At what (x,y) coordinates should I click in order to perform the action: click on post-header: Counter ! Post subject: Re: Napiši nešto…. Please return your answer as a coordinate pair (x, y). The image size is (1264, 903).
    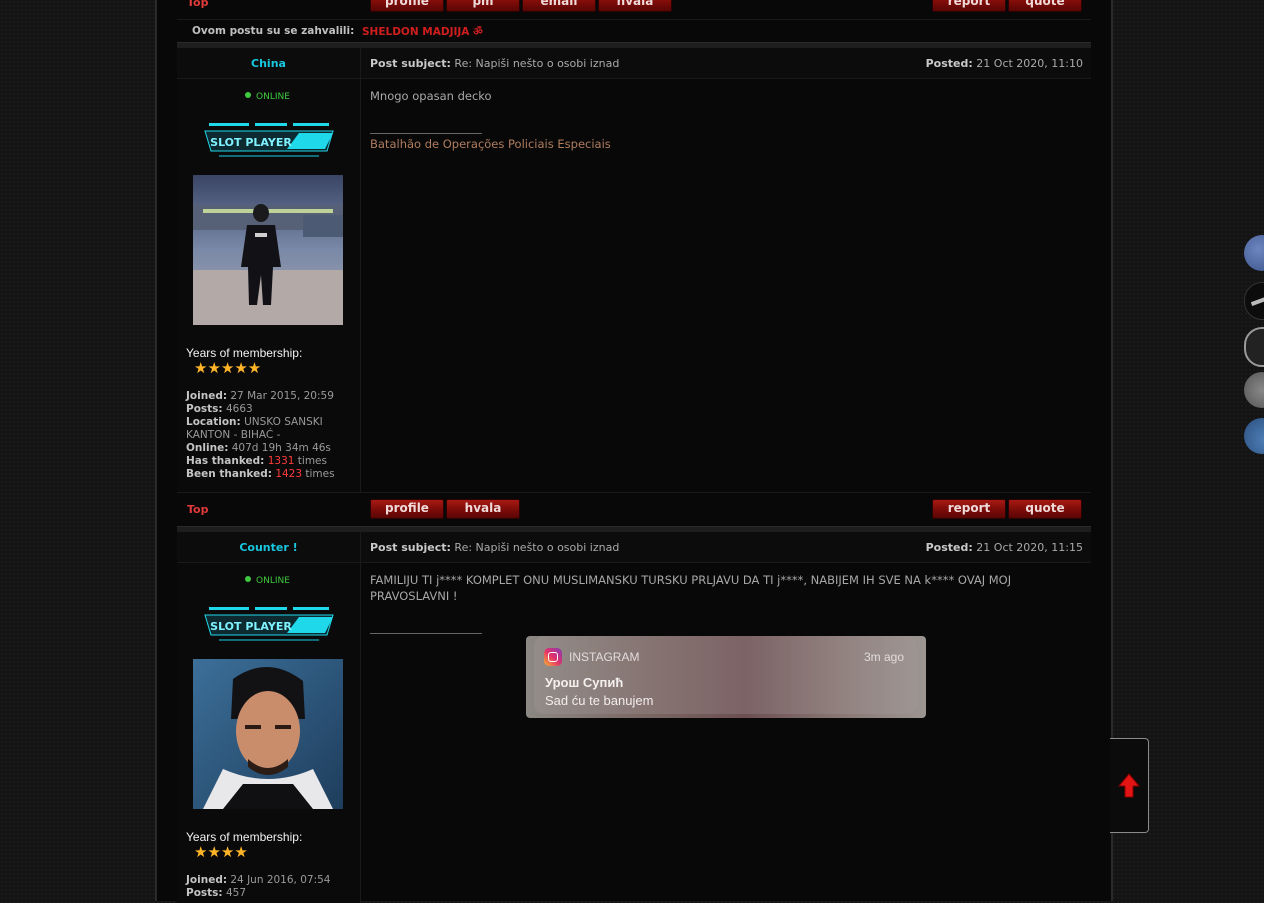
    Looking at the image, I should click on (634, 547).